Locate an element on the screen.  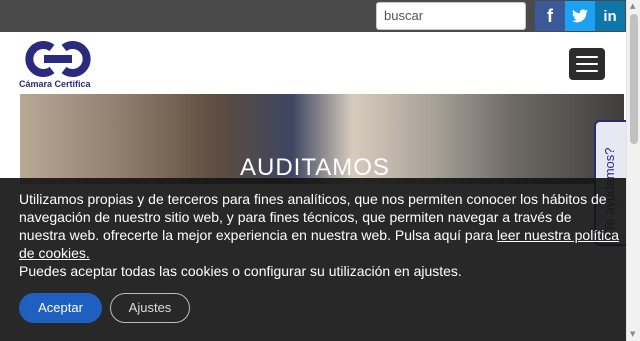
scroll-down-icon: ▼ is located at coordinates (632, 334).